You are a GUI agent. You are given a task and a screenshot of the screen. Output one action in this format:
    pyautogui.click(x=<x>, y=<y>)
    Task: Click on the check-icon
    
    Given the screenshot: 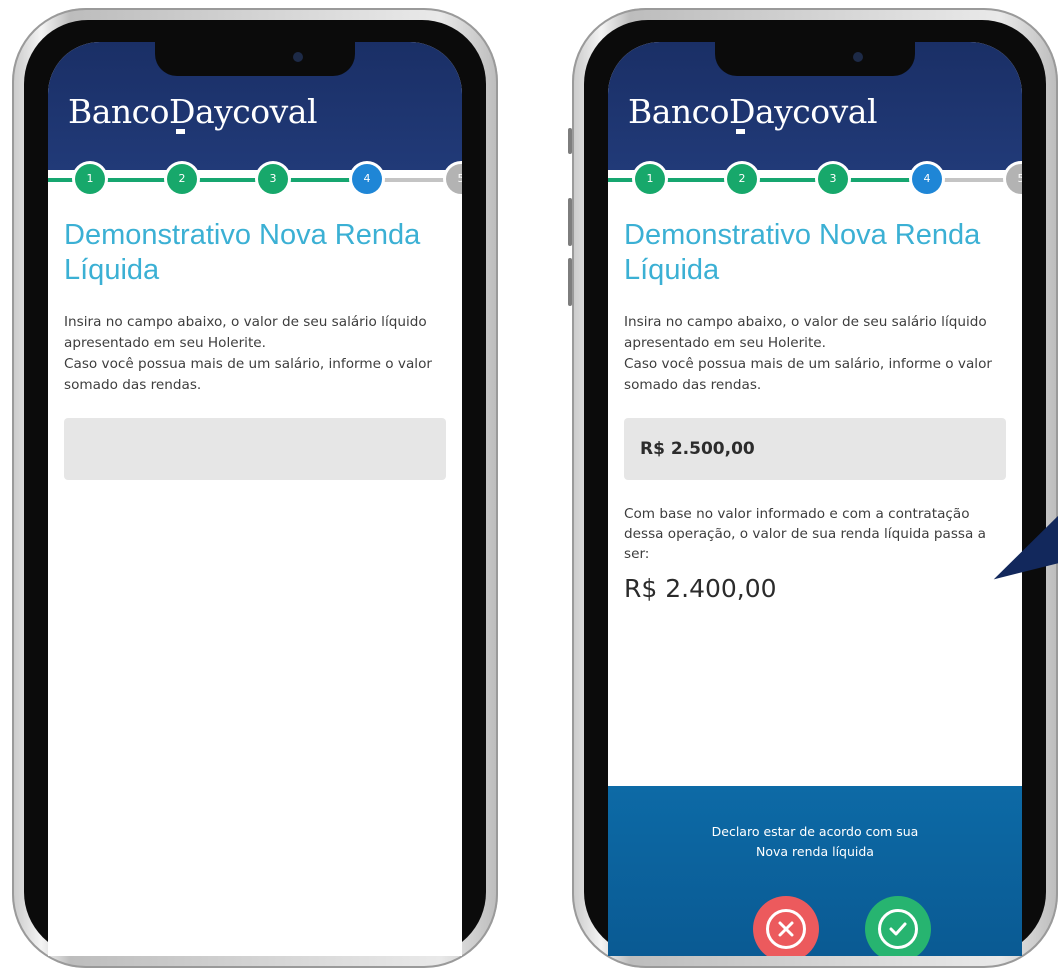 What is the action you would take?
    pyautogui.click(x=898, y=929)
    